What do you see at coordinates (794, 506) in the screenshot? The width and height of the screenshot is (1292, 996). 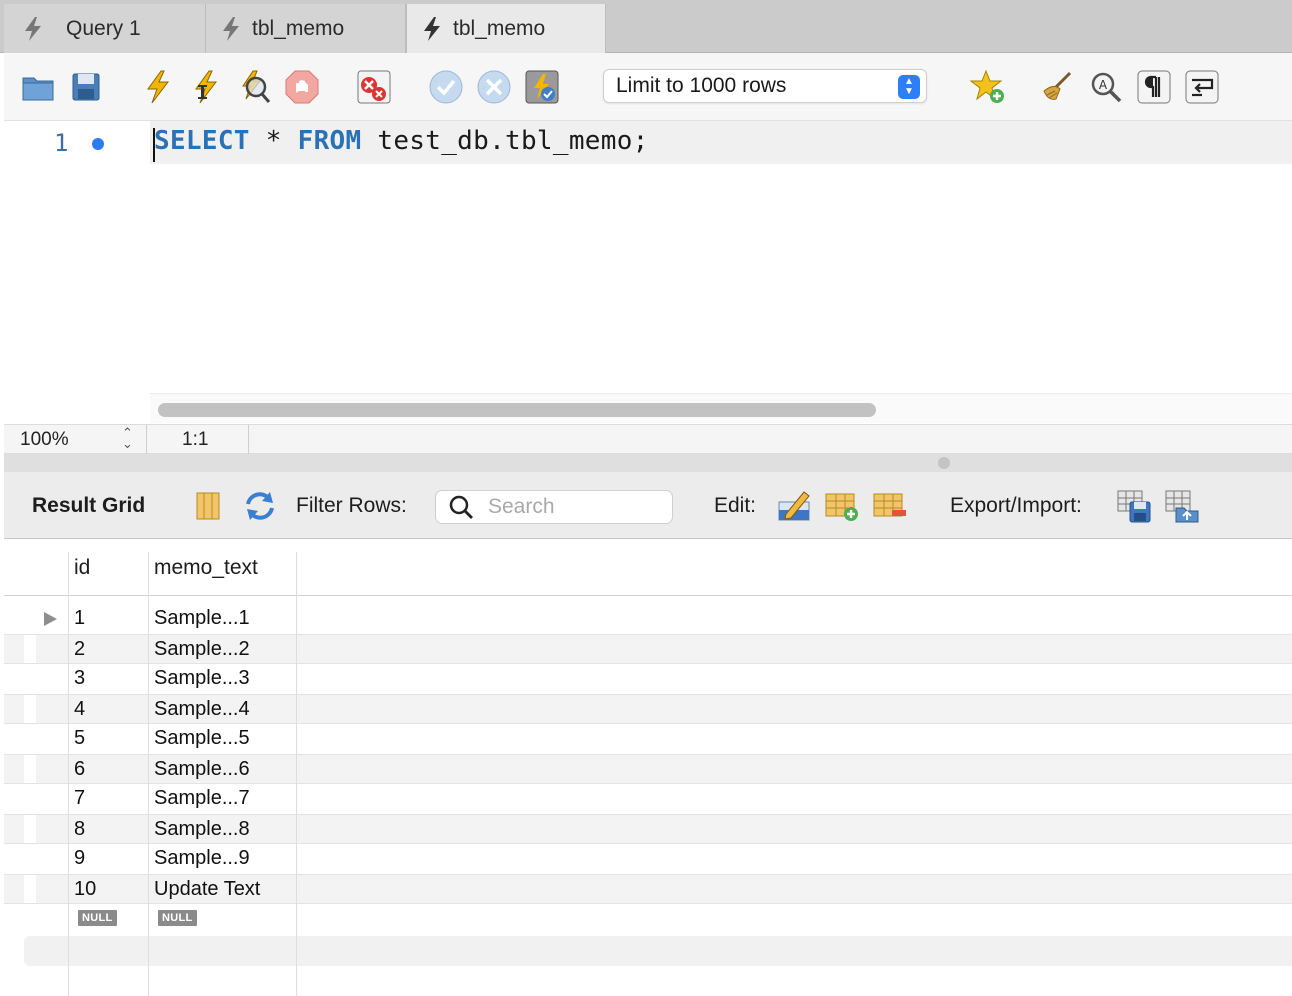 I see `edit-row-icon` at bounding box center [794, 506].